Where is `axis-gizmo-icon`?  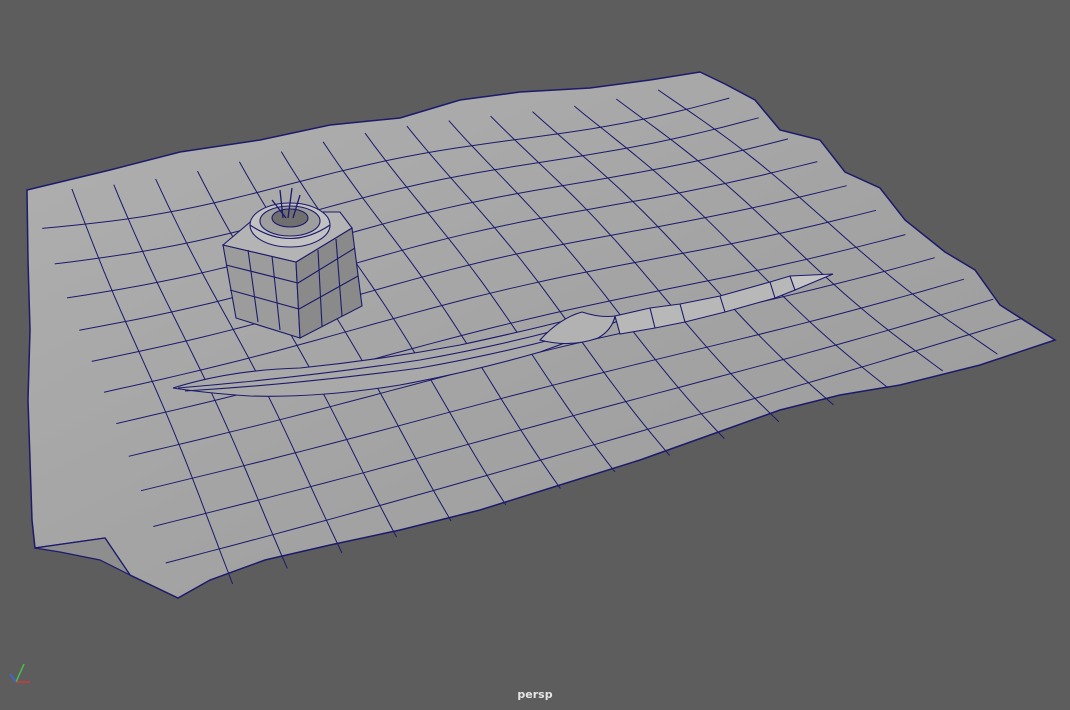 axis-gizmo-icon is located at coordinates (19, 673).